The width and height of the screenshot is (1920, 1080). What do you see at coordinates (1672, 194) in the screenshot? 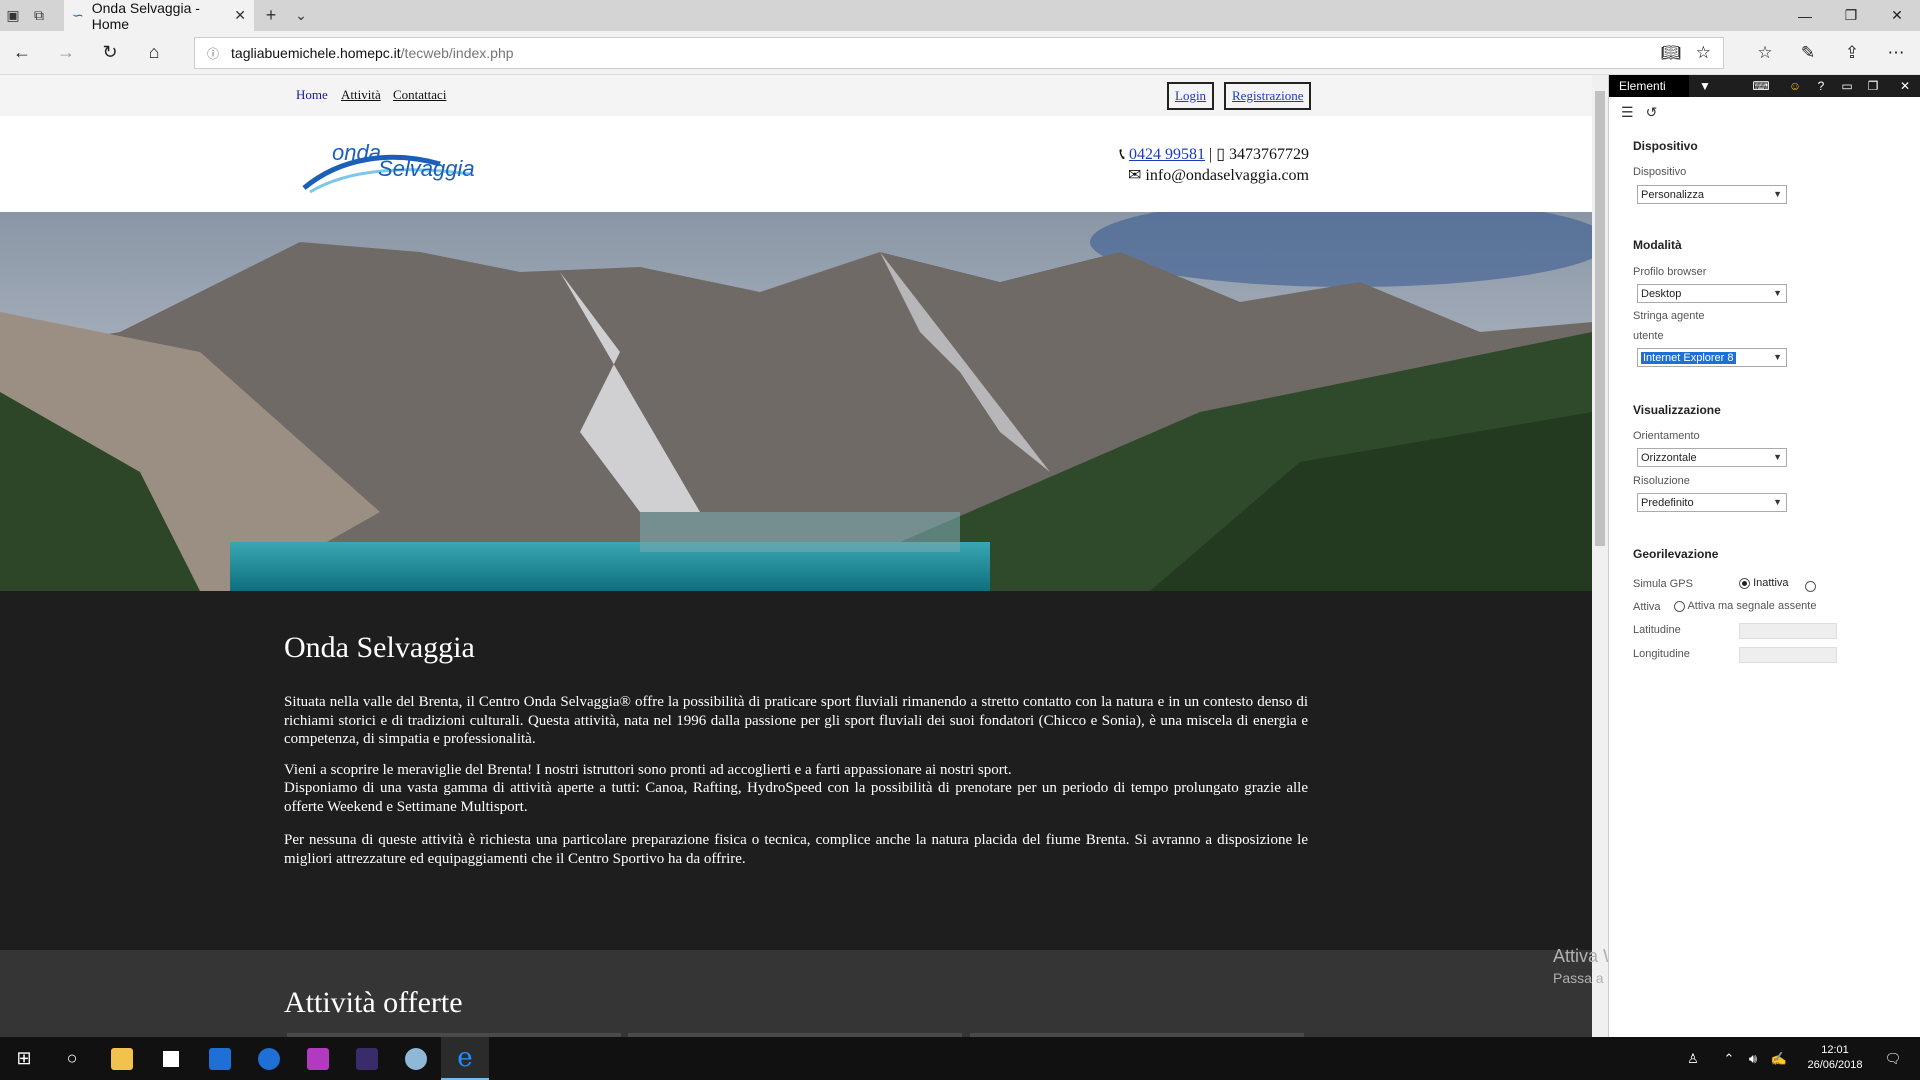
I see `select-dispositivo-value: Personalizza` at bounding box center [1672, 194].